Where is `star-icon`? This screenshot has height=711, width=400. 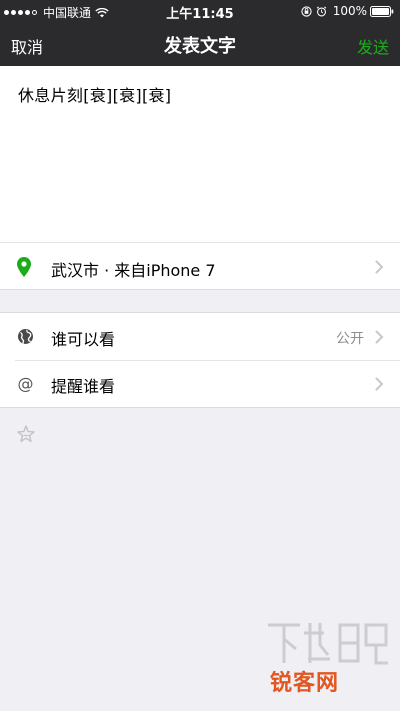 star-icon is located at coordinates (26, 434).